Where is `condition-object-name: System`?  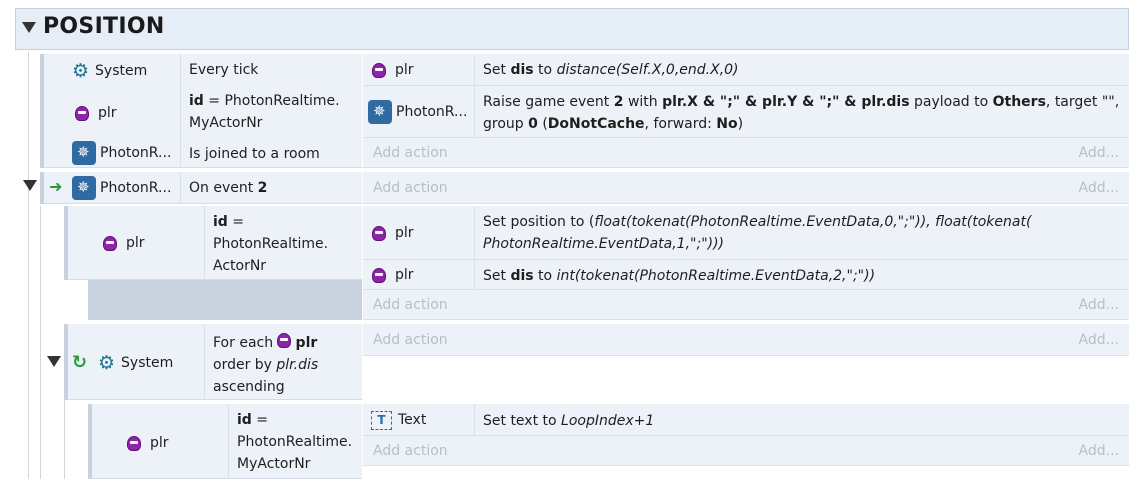 condition-object-name: System is located at coordinates (147, 363).